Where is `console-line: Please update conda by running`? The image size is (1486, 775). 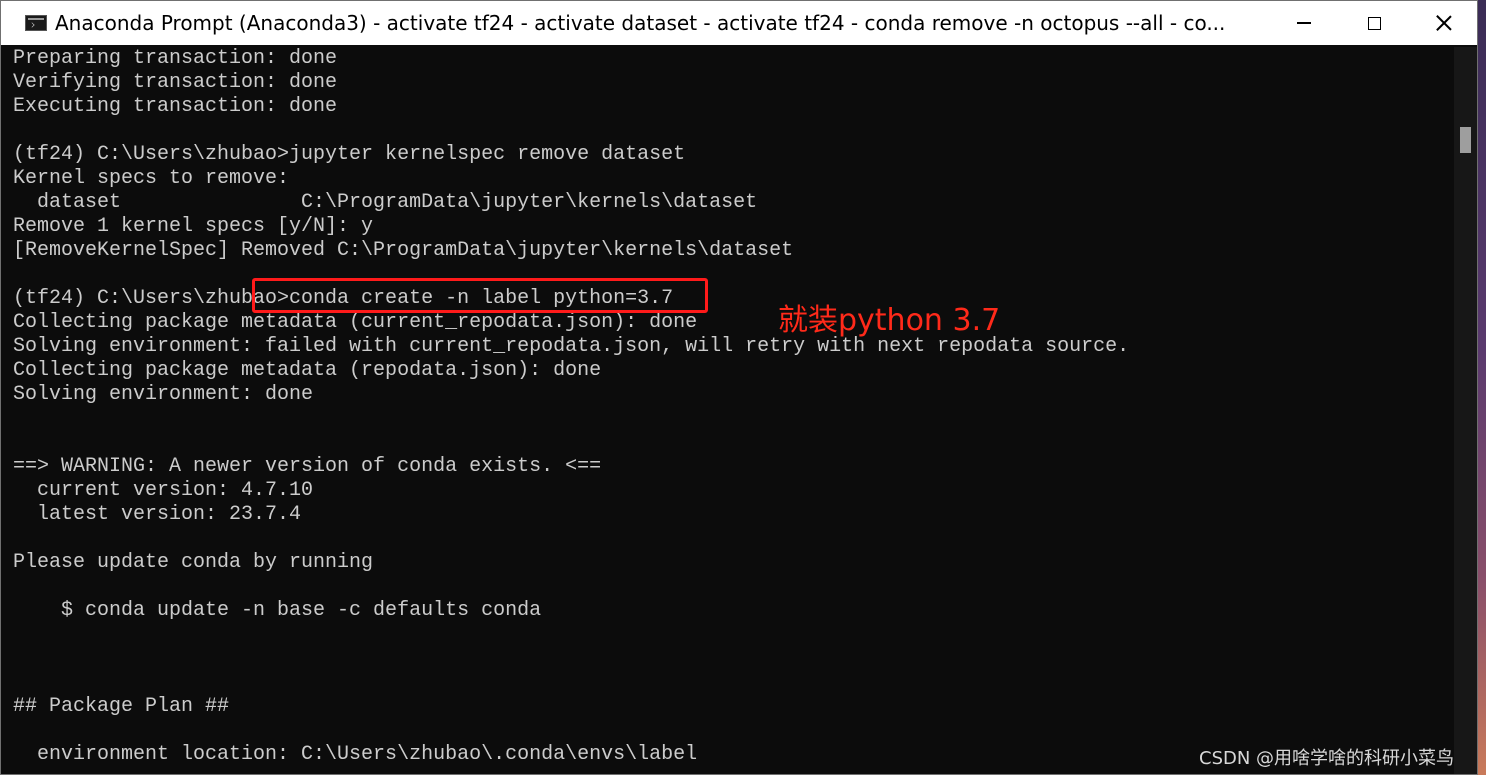 console-line: Please update conda by running is located at coordinates (193, 562).